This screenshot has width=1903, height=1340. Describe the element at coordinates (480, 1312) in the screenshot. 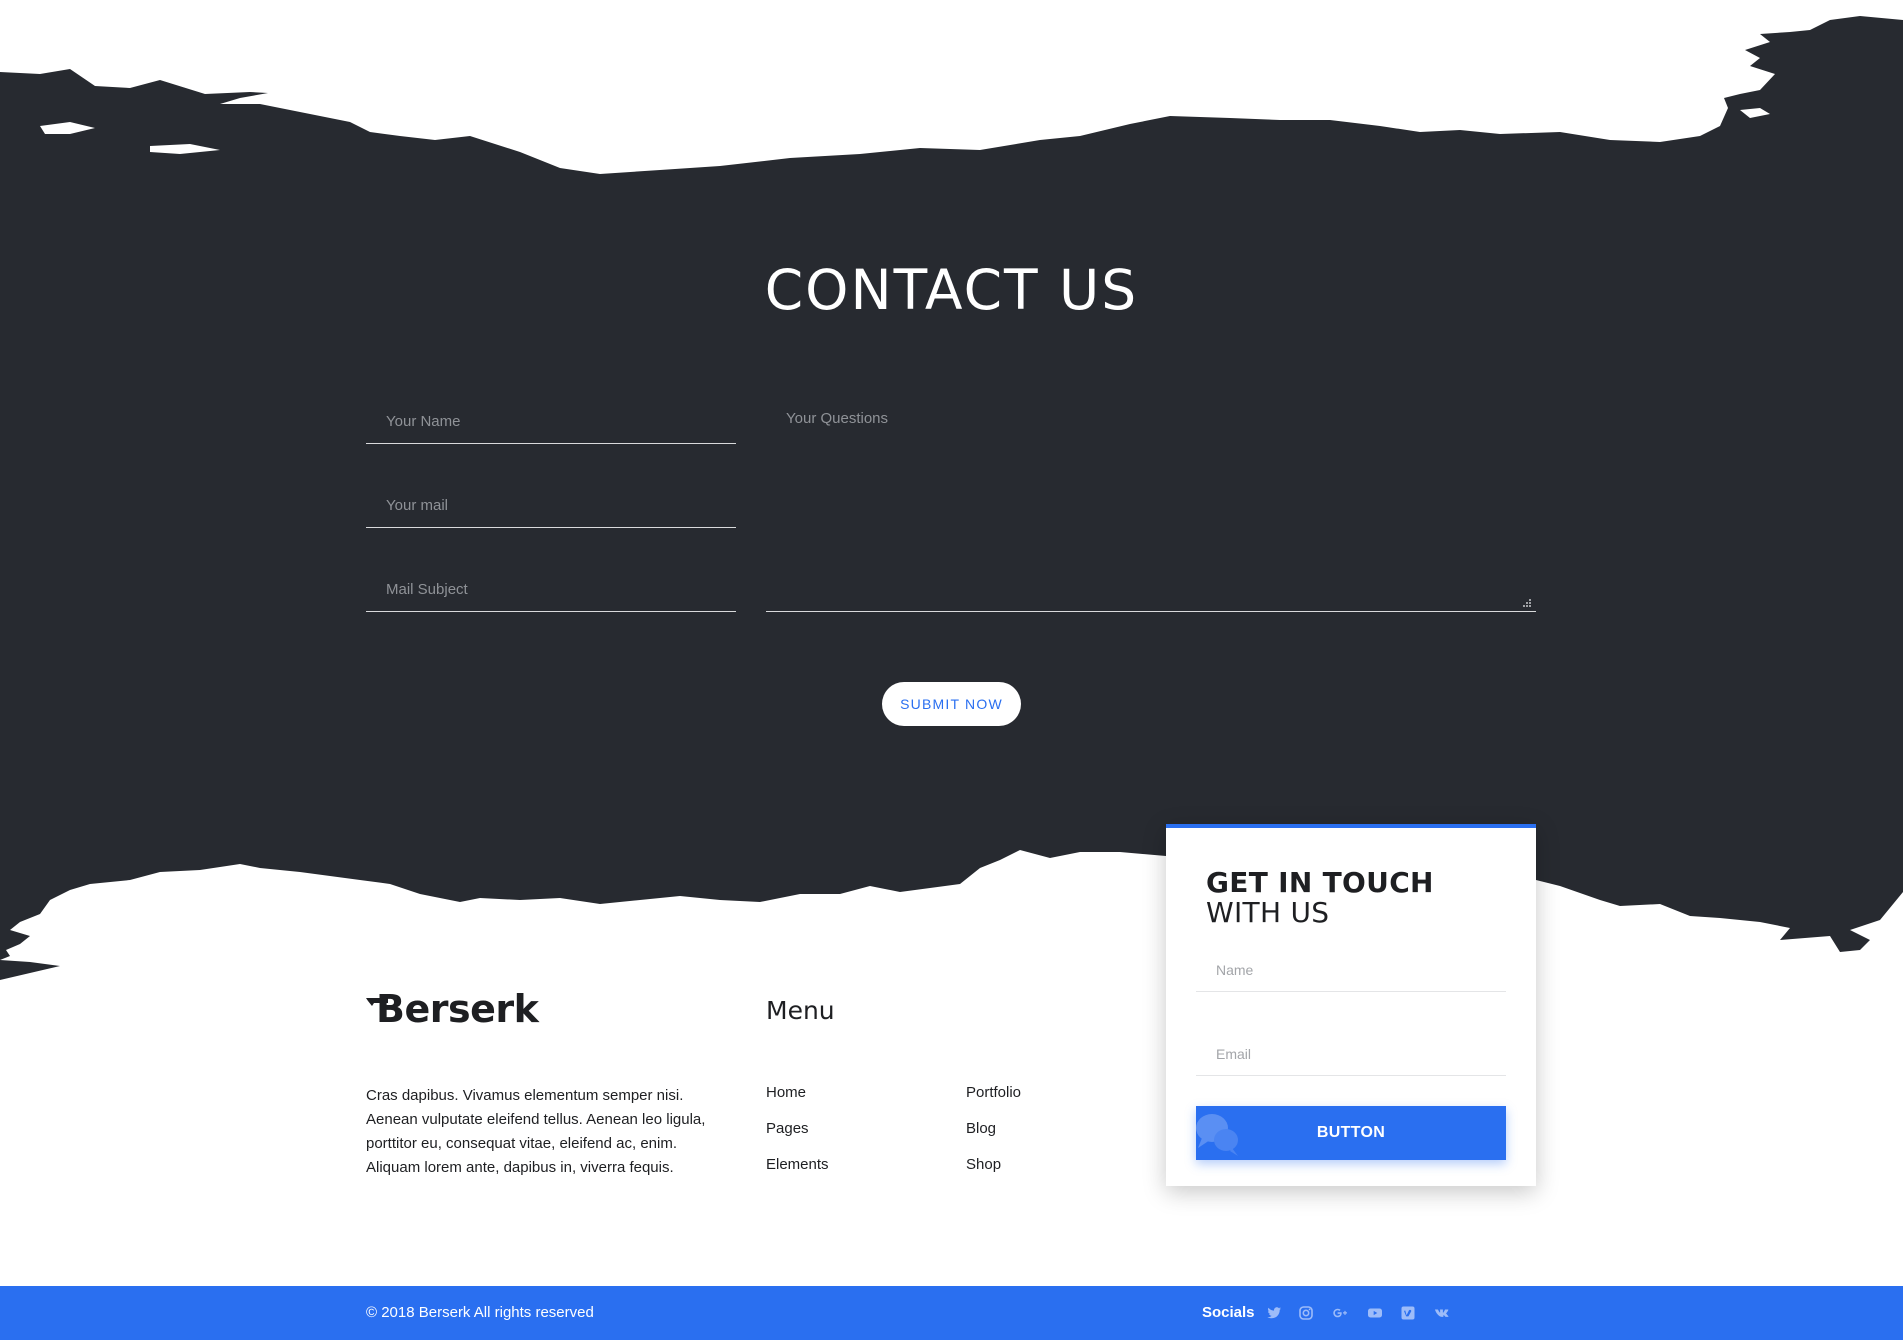

I see `copyright-text: © 2018 Berserk All rights reserved` at that location.